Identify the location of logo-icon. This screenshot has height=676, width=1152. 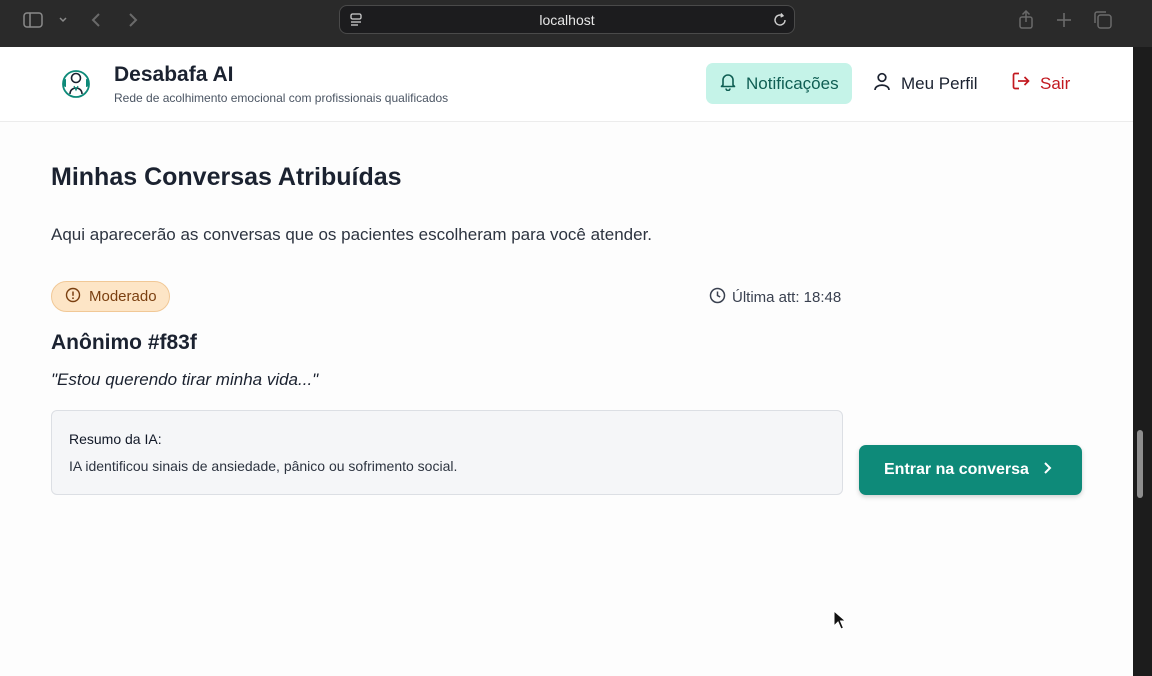
(76, 83).